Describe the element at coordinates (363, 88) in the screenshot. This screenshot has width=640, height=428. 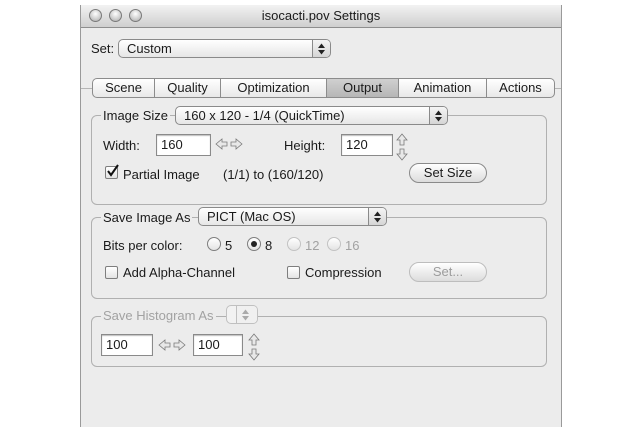
I see `tab-output: Output` at that location.